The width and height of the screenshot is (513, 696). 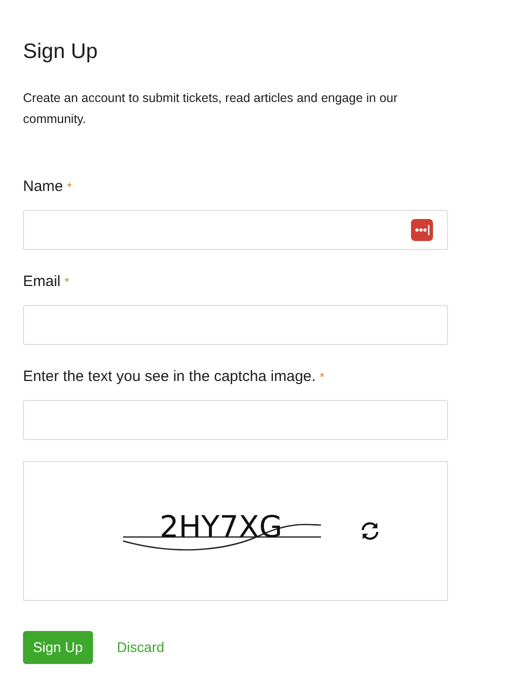 I want to click on page-title: Sign Up, so click(x=61, y=52).